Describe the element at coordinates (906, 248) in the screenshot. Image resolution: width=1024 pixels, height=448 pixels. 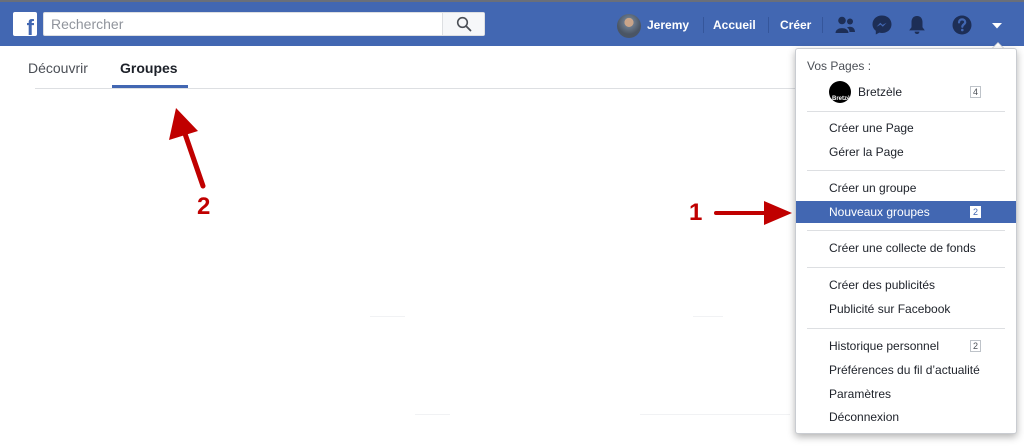
I see `menu-item-create-fundraiser: Créer une collecte de fonds` at that location.